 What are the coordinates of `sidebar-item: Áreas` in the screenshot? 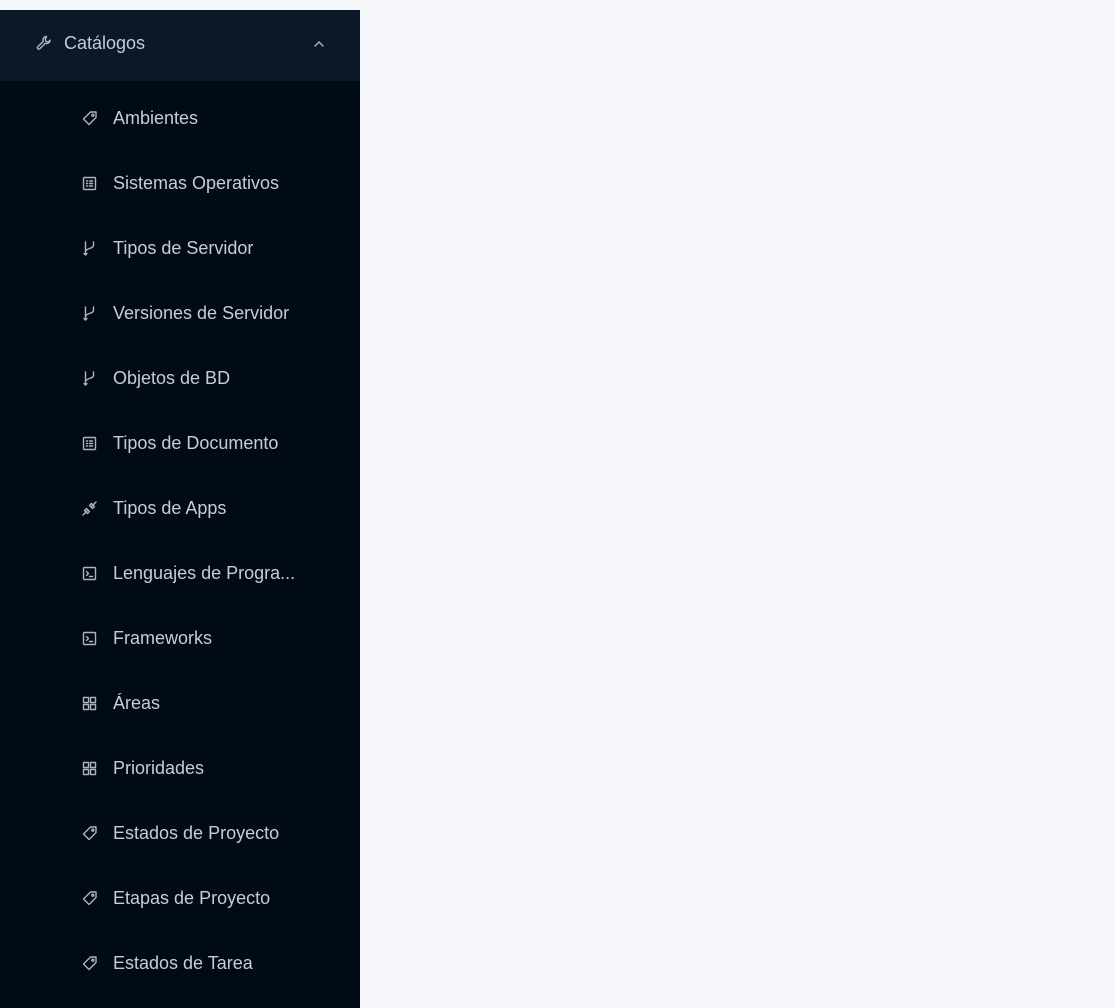 It's located at (180, 703).